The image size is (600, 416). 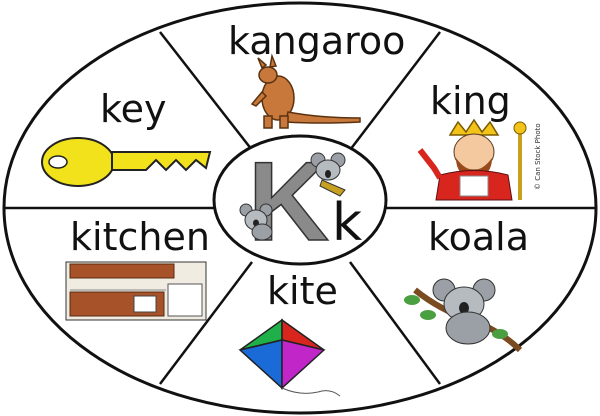 What do you see at coordinates (347, 223) in the screenshot?
I see `lowercase-k-letter: k` at bounding box center [347, 223].